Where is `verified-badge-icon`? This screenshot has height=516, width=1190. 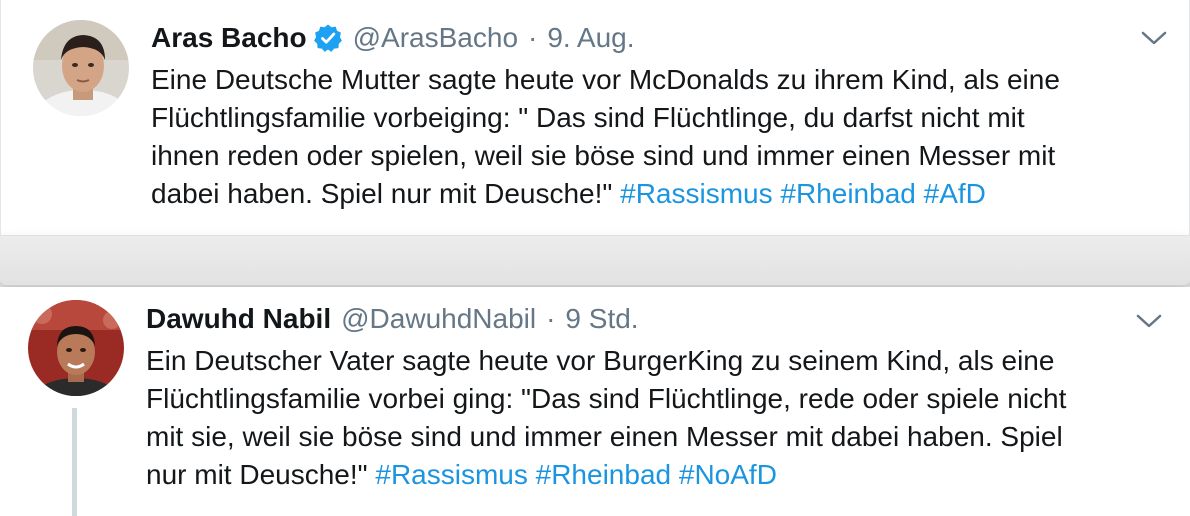
verified-badge-icon is located at coordinates (328, 38).